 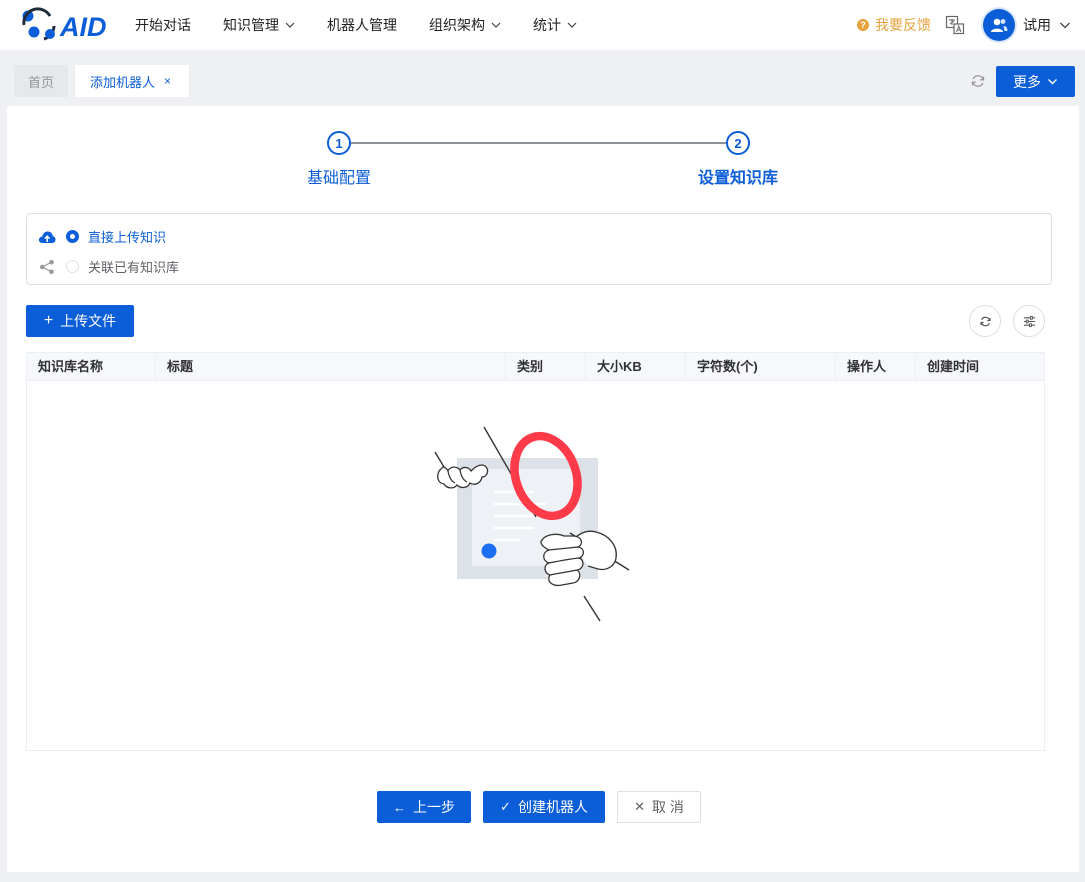 I want to click on feedback-link: ? 我要反馈, so click(x=894, y=25).